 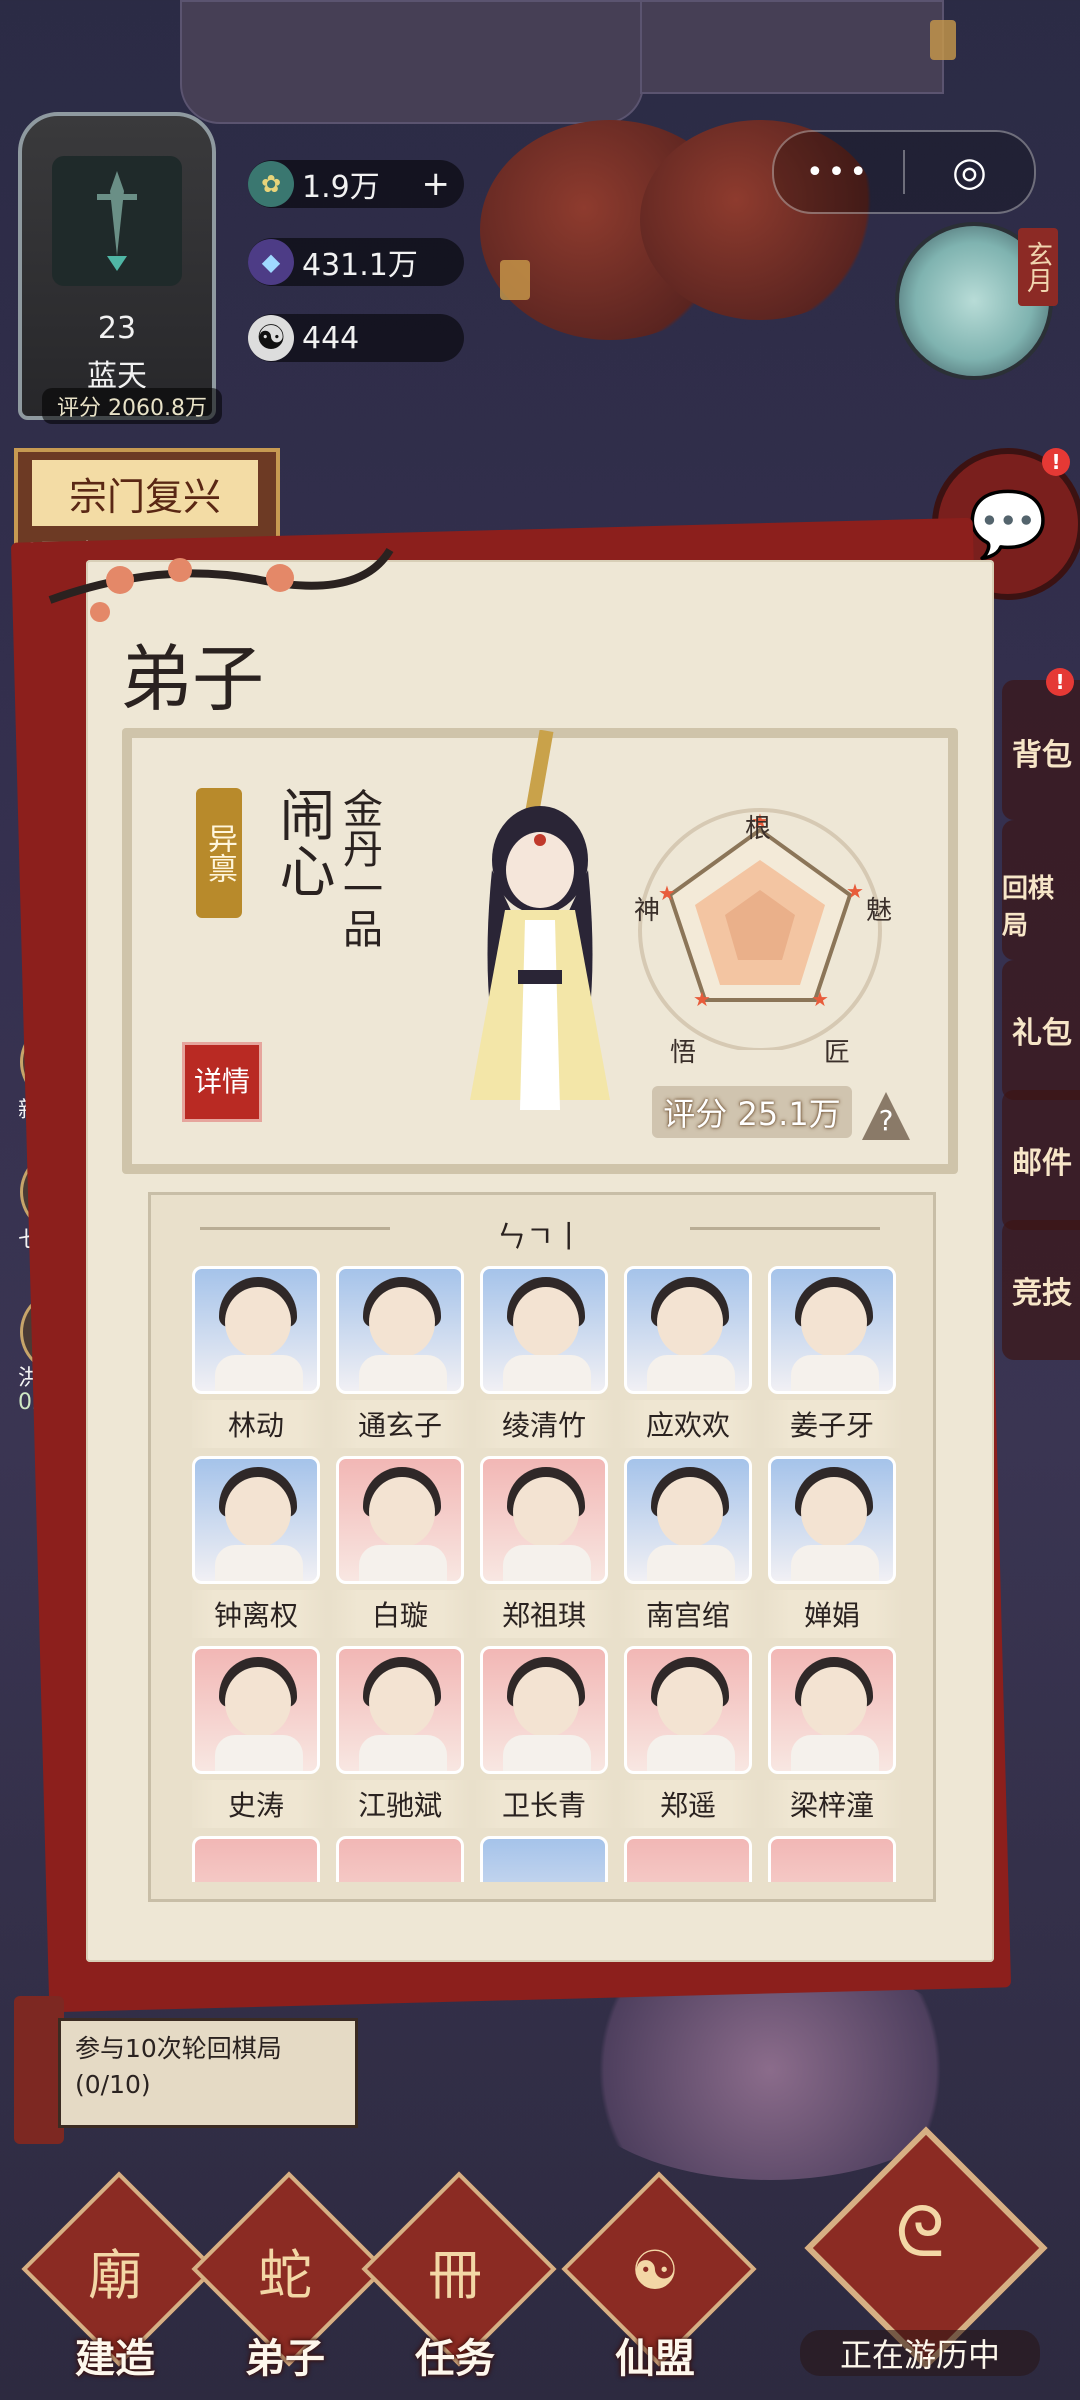 I want to click on disciple-card: 通玄子, so click(x=400, y=1357).